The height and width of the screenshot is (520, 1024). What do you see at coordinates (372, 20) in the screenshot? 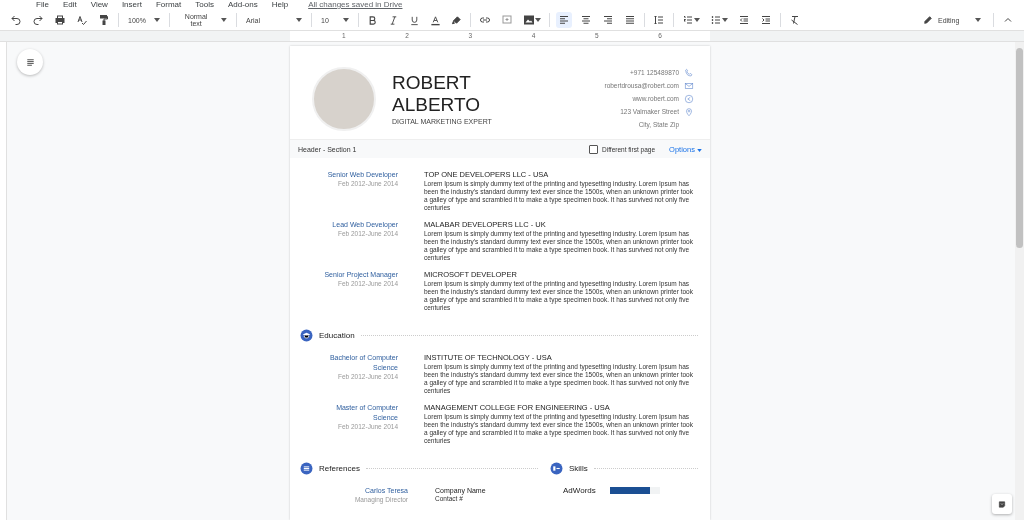
I see `bold-icon` at bounding box center [372, 20].